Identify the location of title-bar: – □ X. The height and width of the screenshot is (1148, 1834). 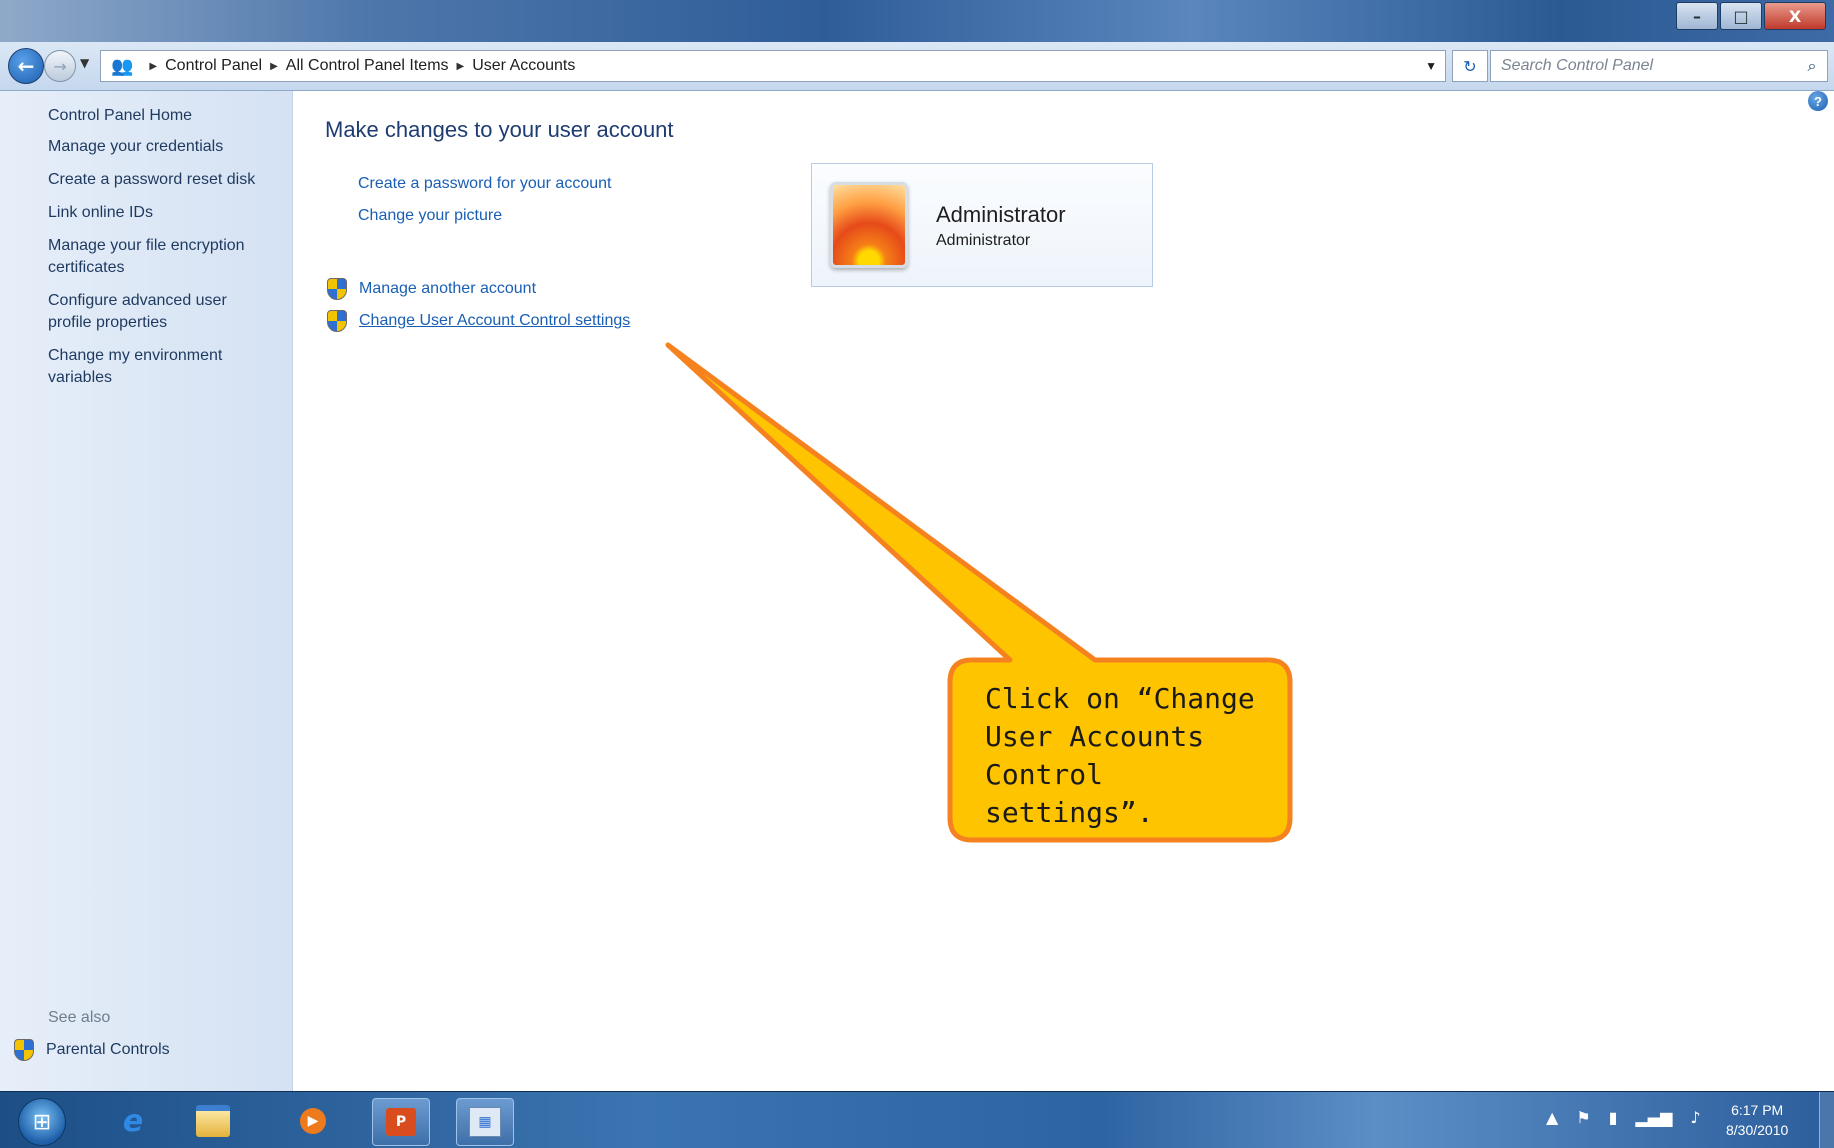
(917, 21).